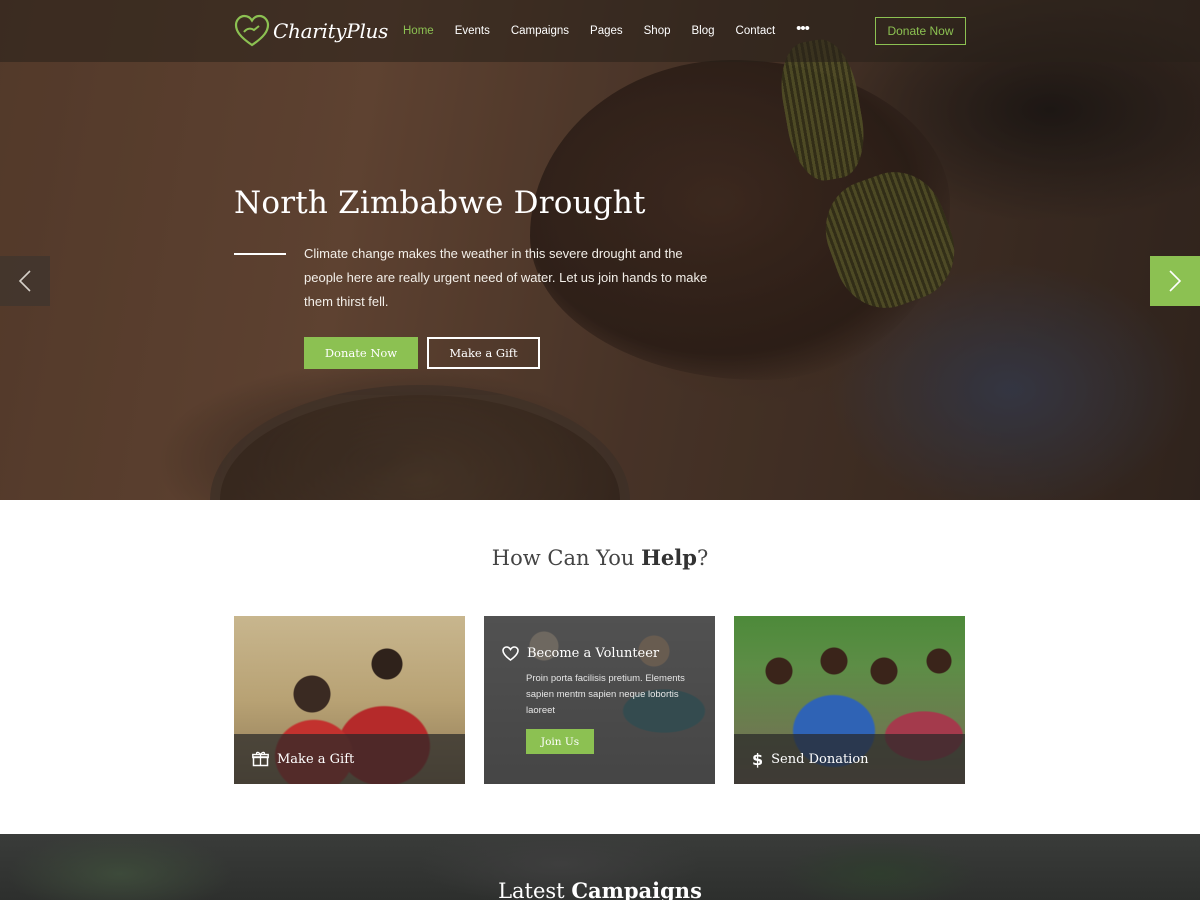 This screenshot has height=900, width=1200. I want to click on latest-campaigns-section: Latest Campaigns, so click(600, 867).